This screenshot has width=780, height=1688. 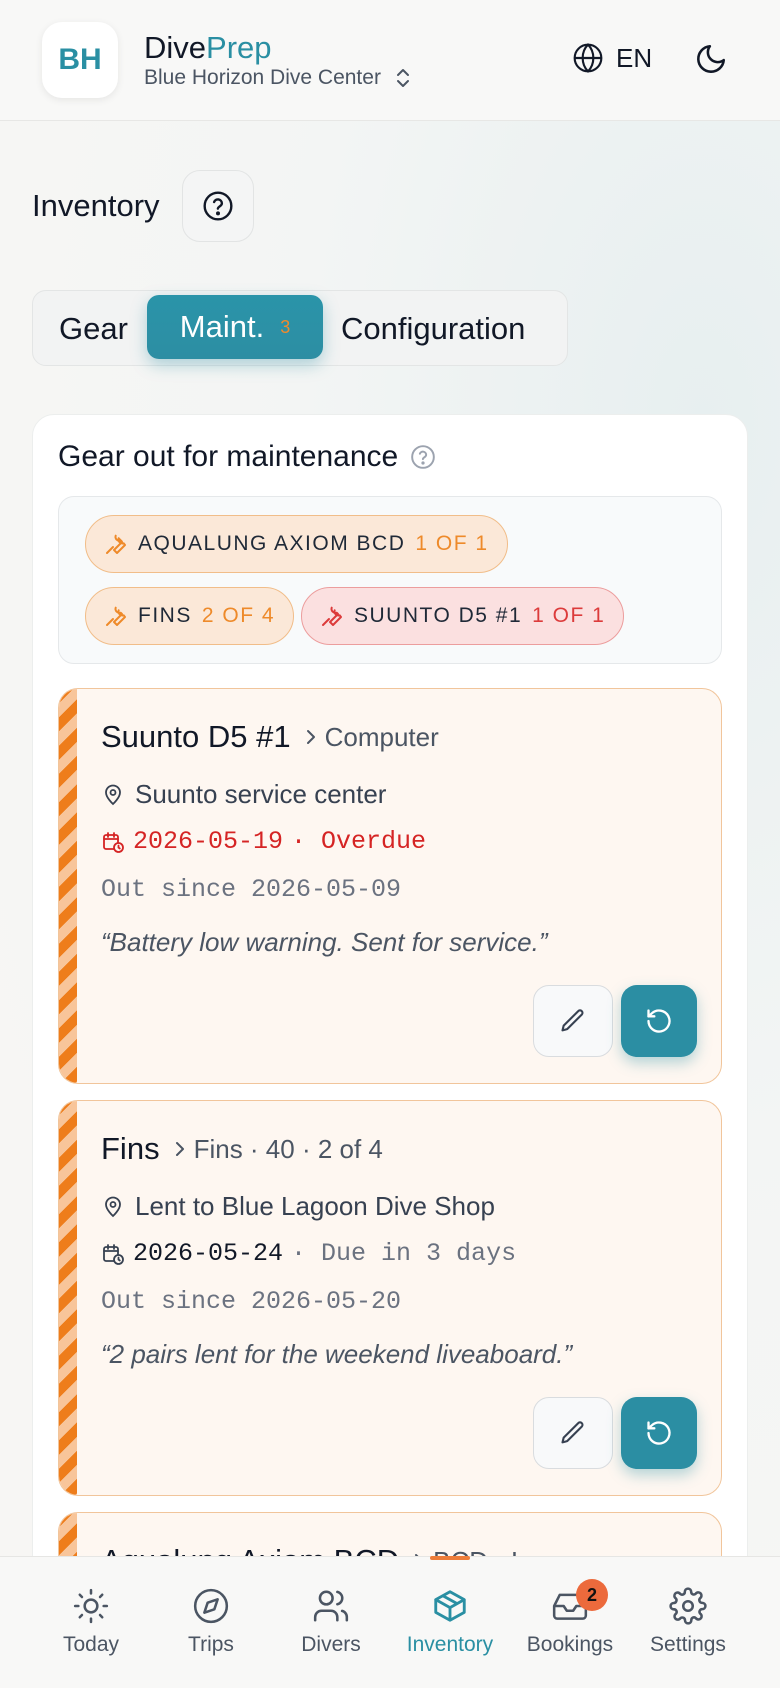 I want to click on item-due-date: 2026-05-24 · Due in 3 days, so click(x=308, y=1253).